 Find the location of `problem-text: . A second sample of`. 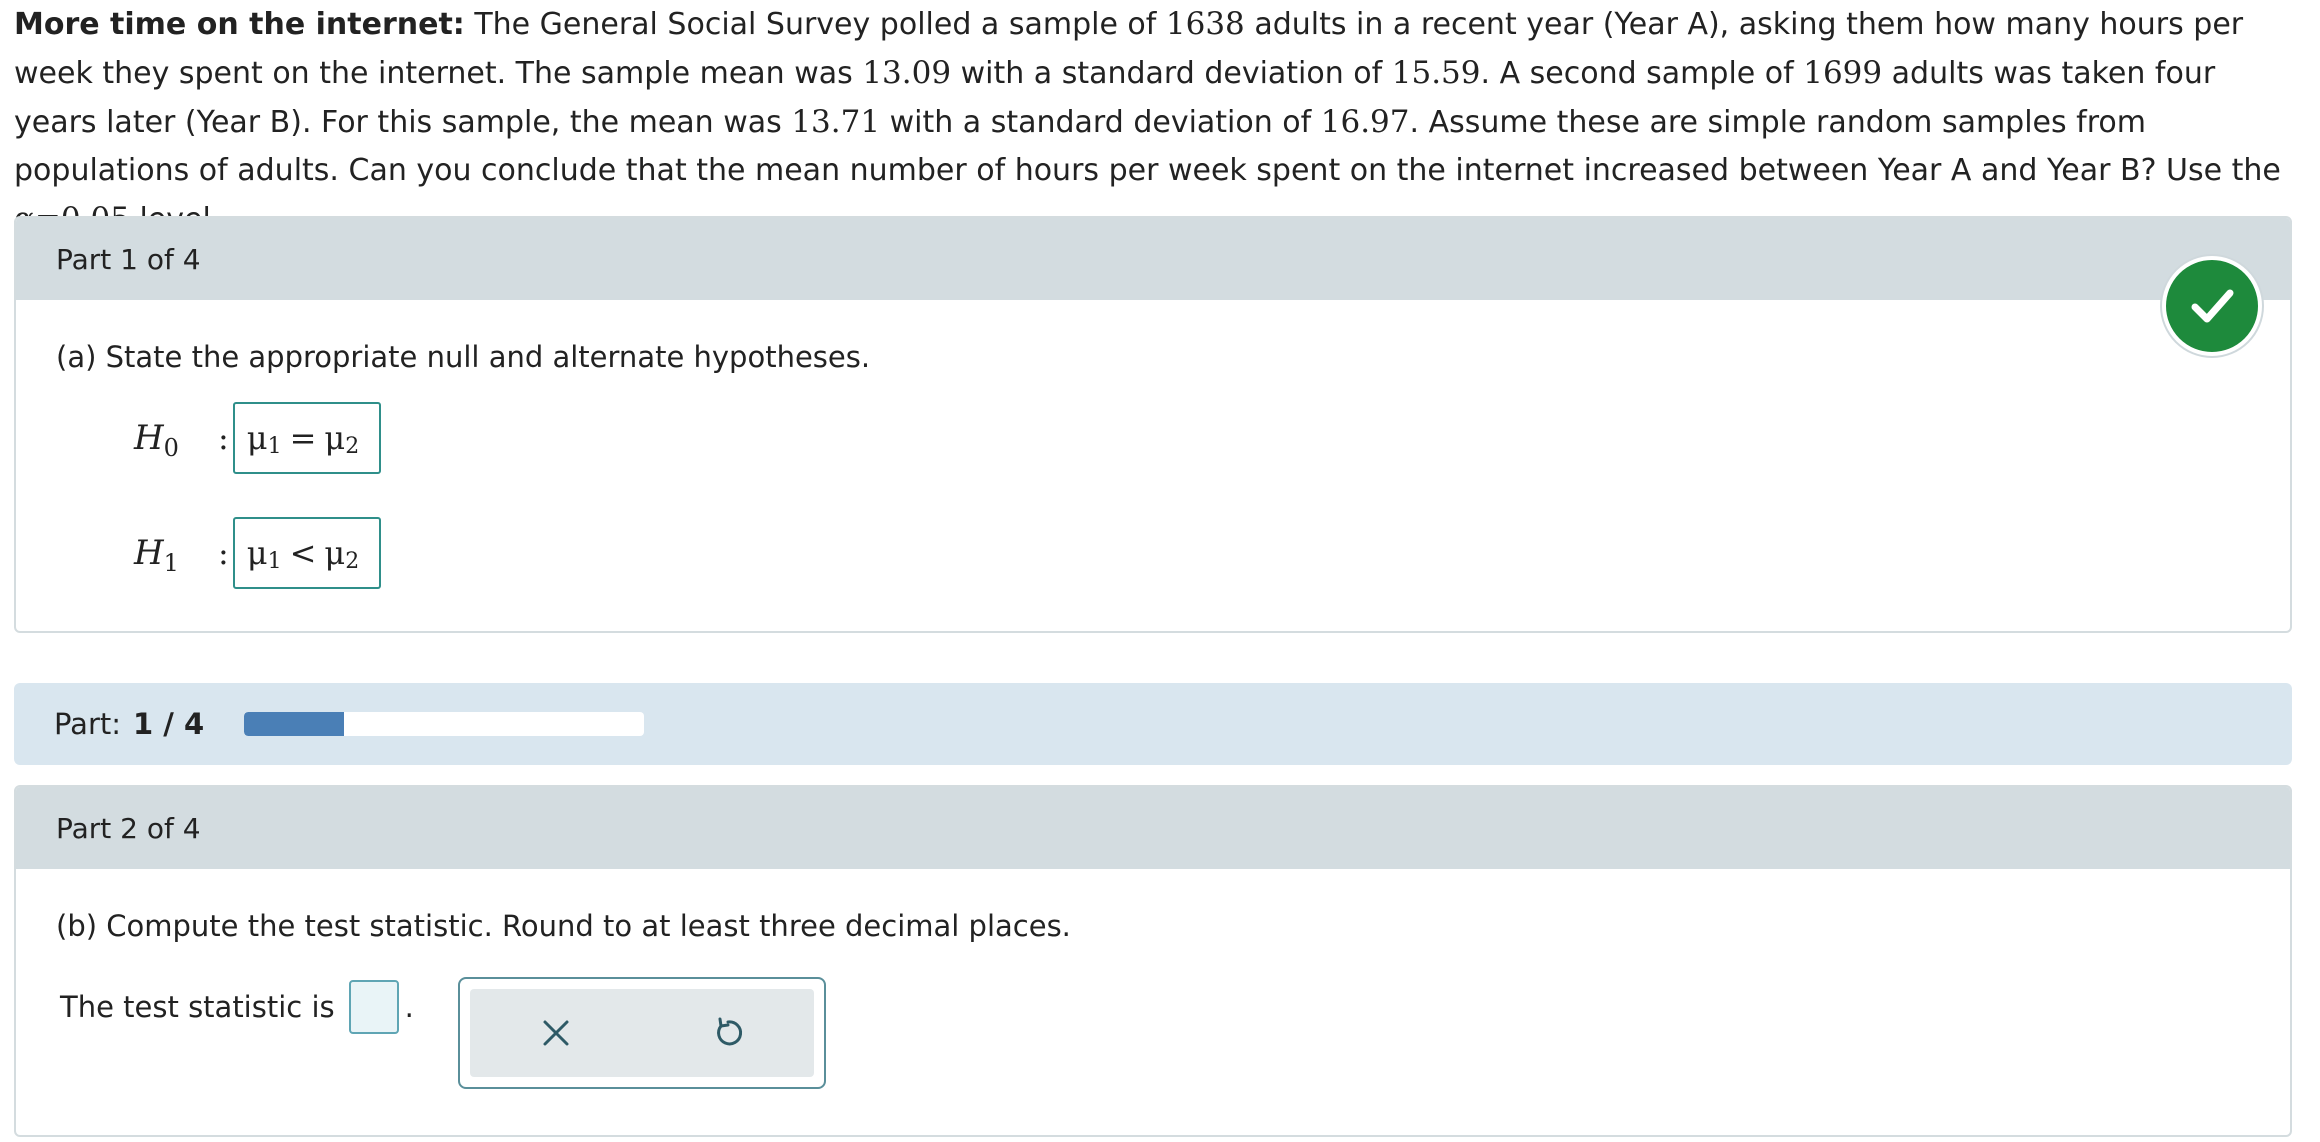

problem-text: . A second sample of is located at coordinates (1642, 73).